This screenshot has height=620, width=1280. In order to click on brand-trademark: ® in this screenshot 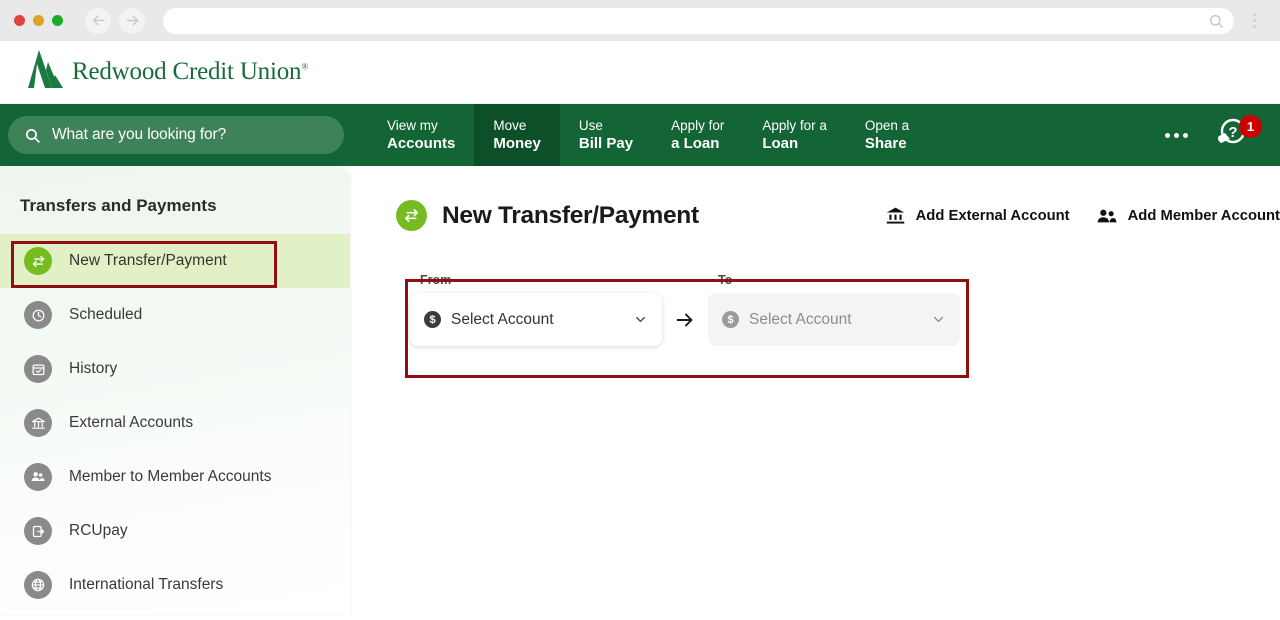, I will do `click(304, 66)`.